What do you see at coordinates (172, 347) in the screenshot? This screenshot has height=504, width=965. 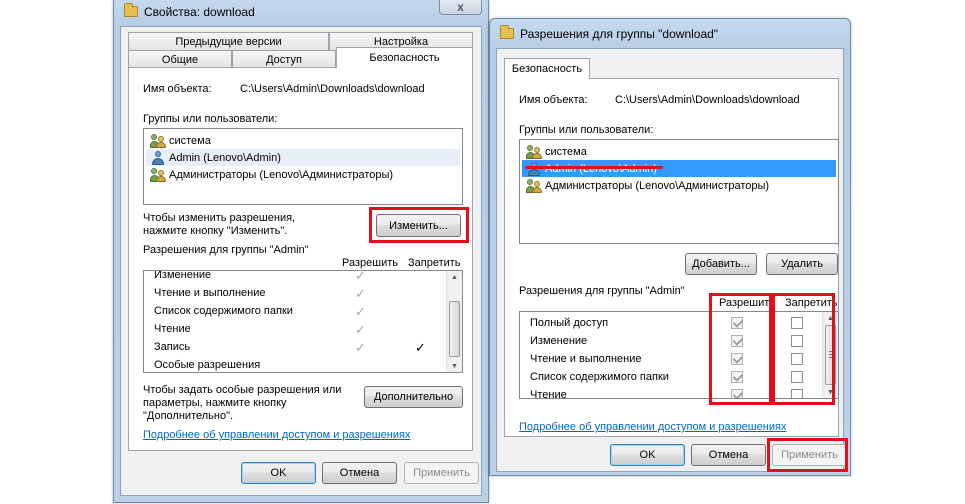 I see `perm-write: Запись` at bounding box center [172, 347].